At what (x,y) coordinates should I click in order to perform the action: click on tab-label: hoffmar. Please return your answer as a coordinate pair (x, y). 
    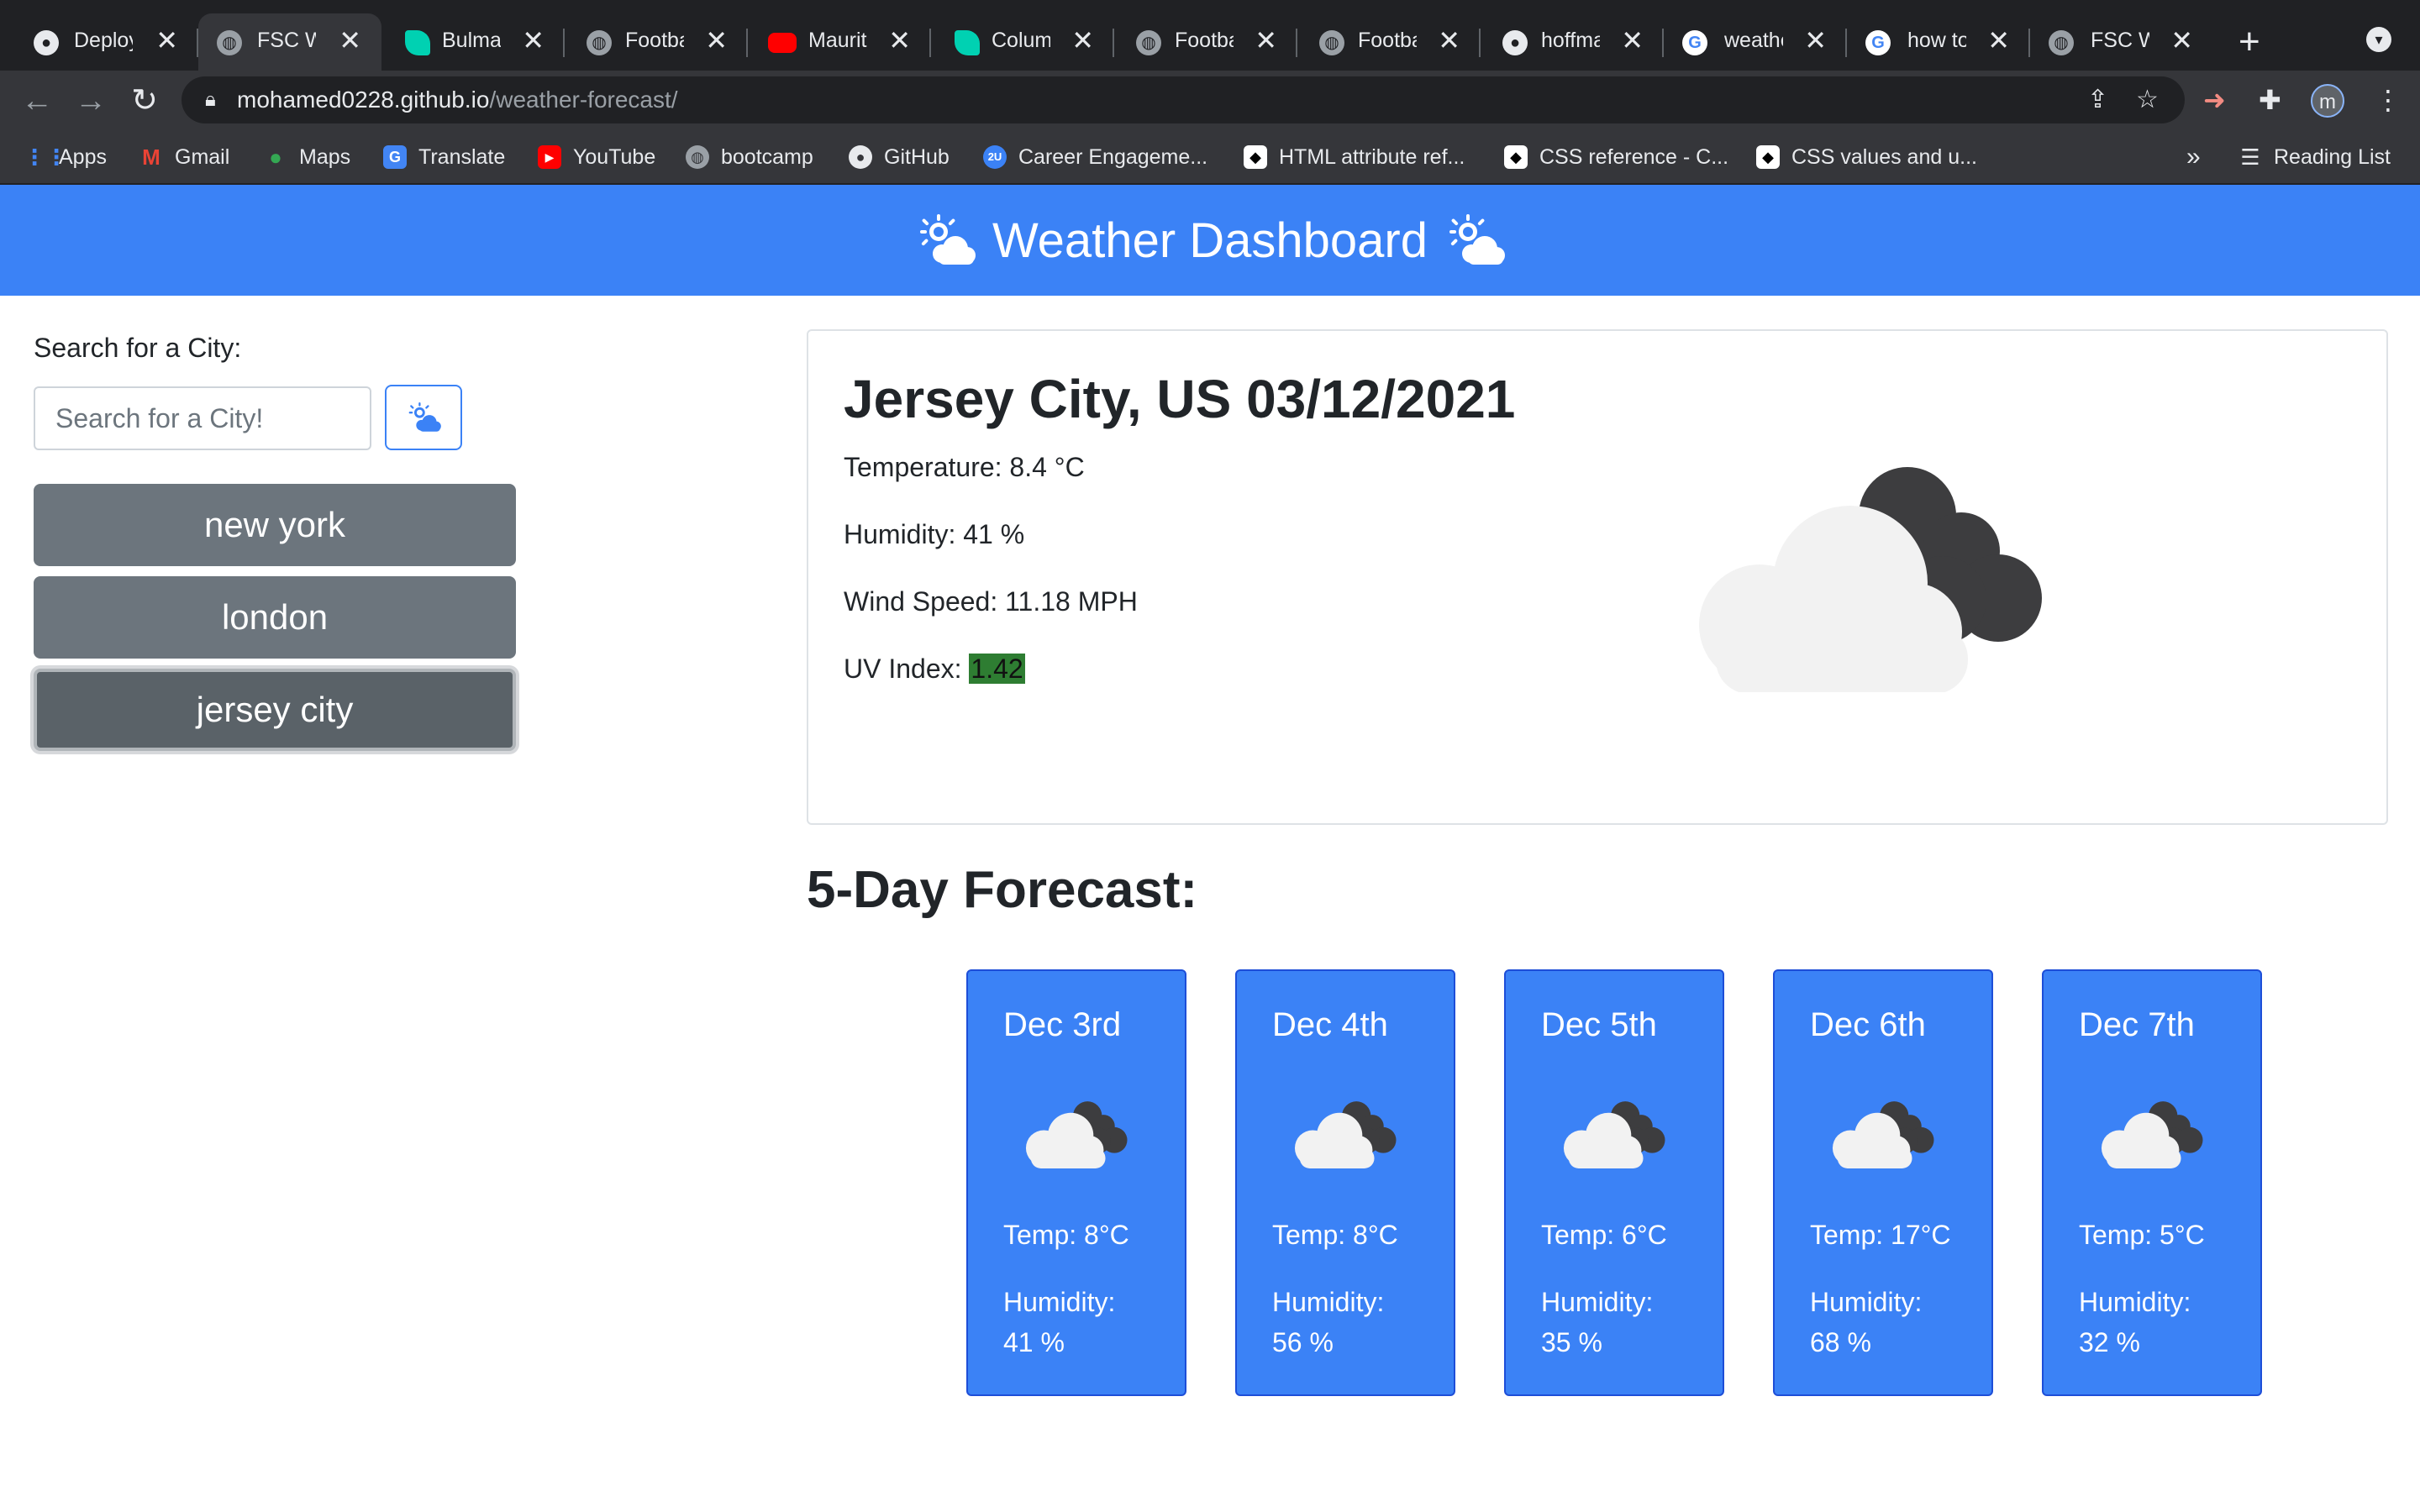
    Looking at the image, I should click on (1570, 40).